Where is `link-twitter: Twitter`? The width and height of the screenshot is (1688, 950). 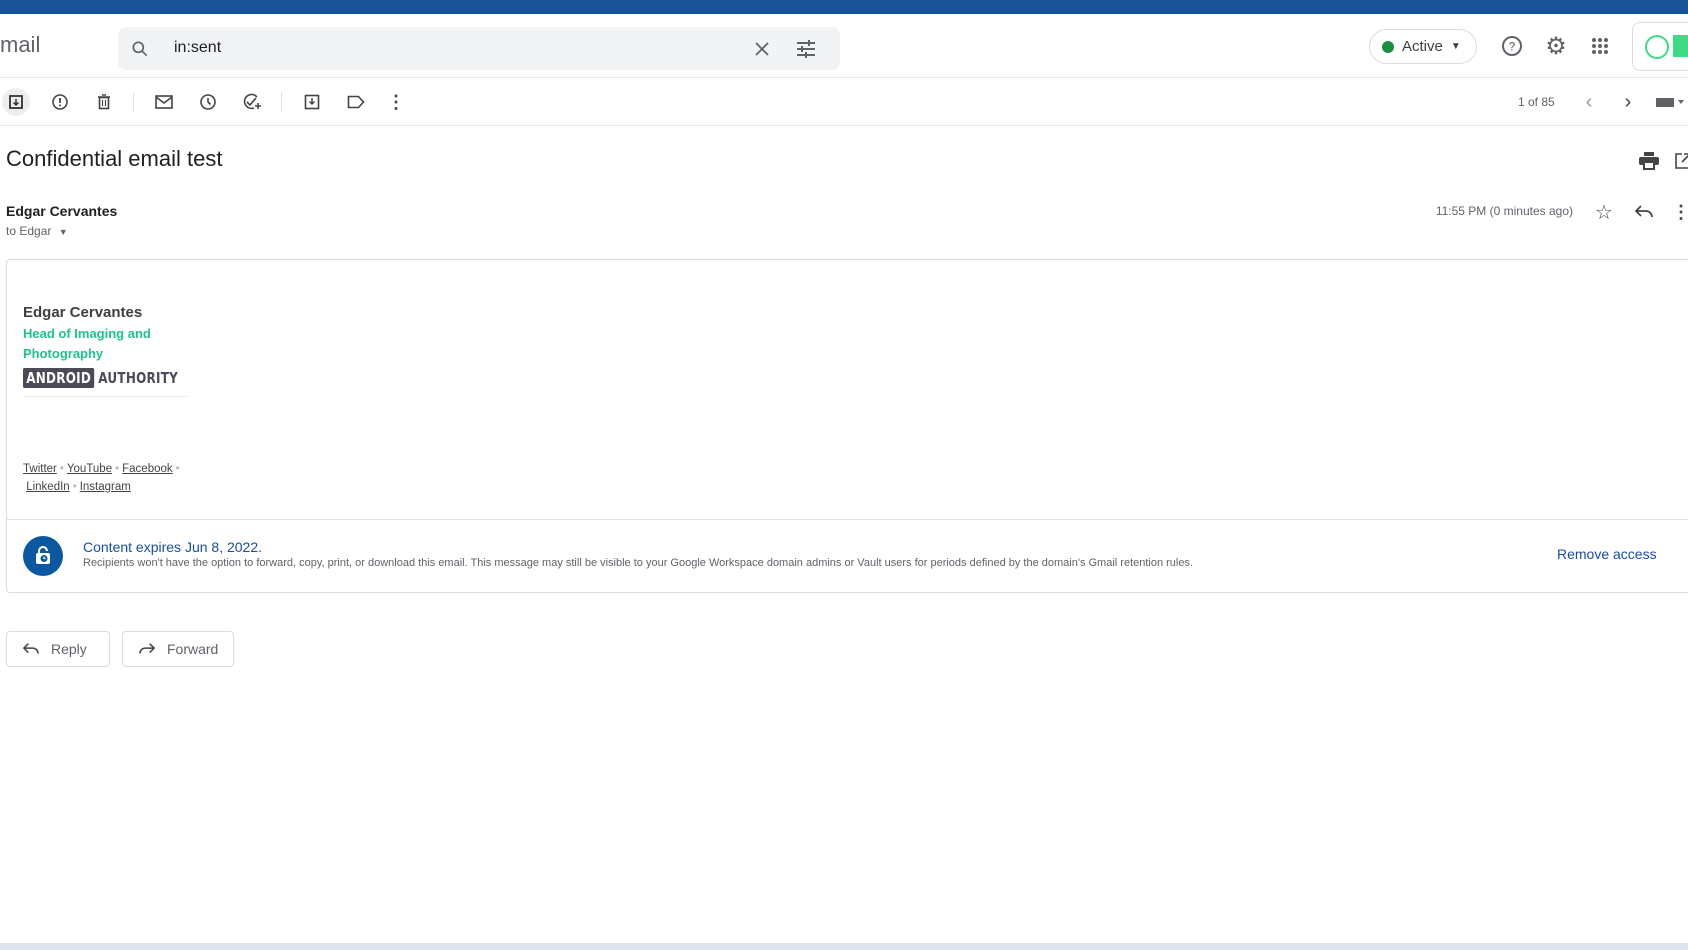
link-twitter: Twitter is located at coordinates (40, 469).